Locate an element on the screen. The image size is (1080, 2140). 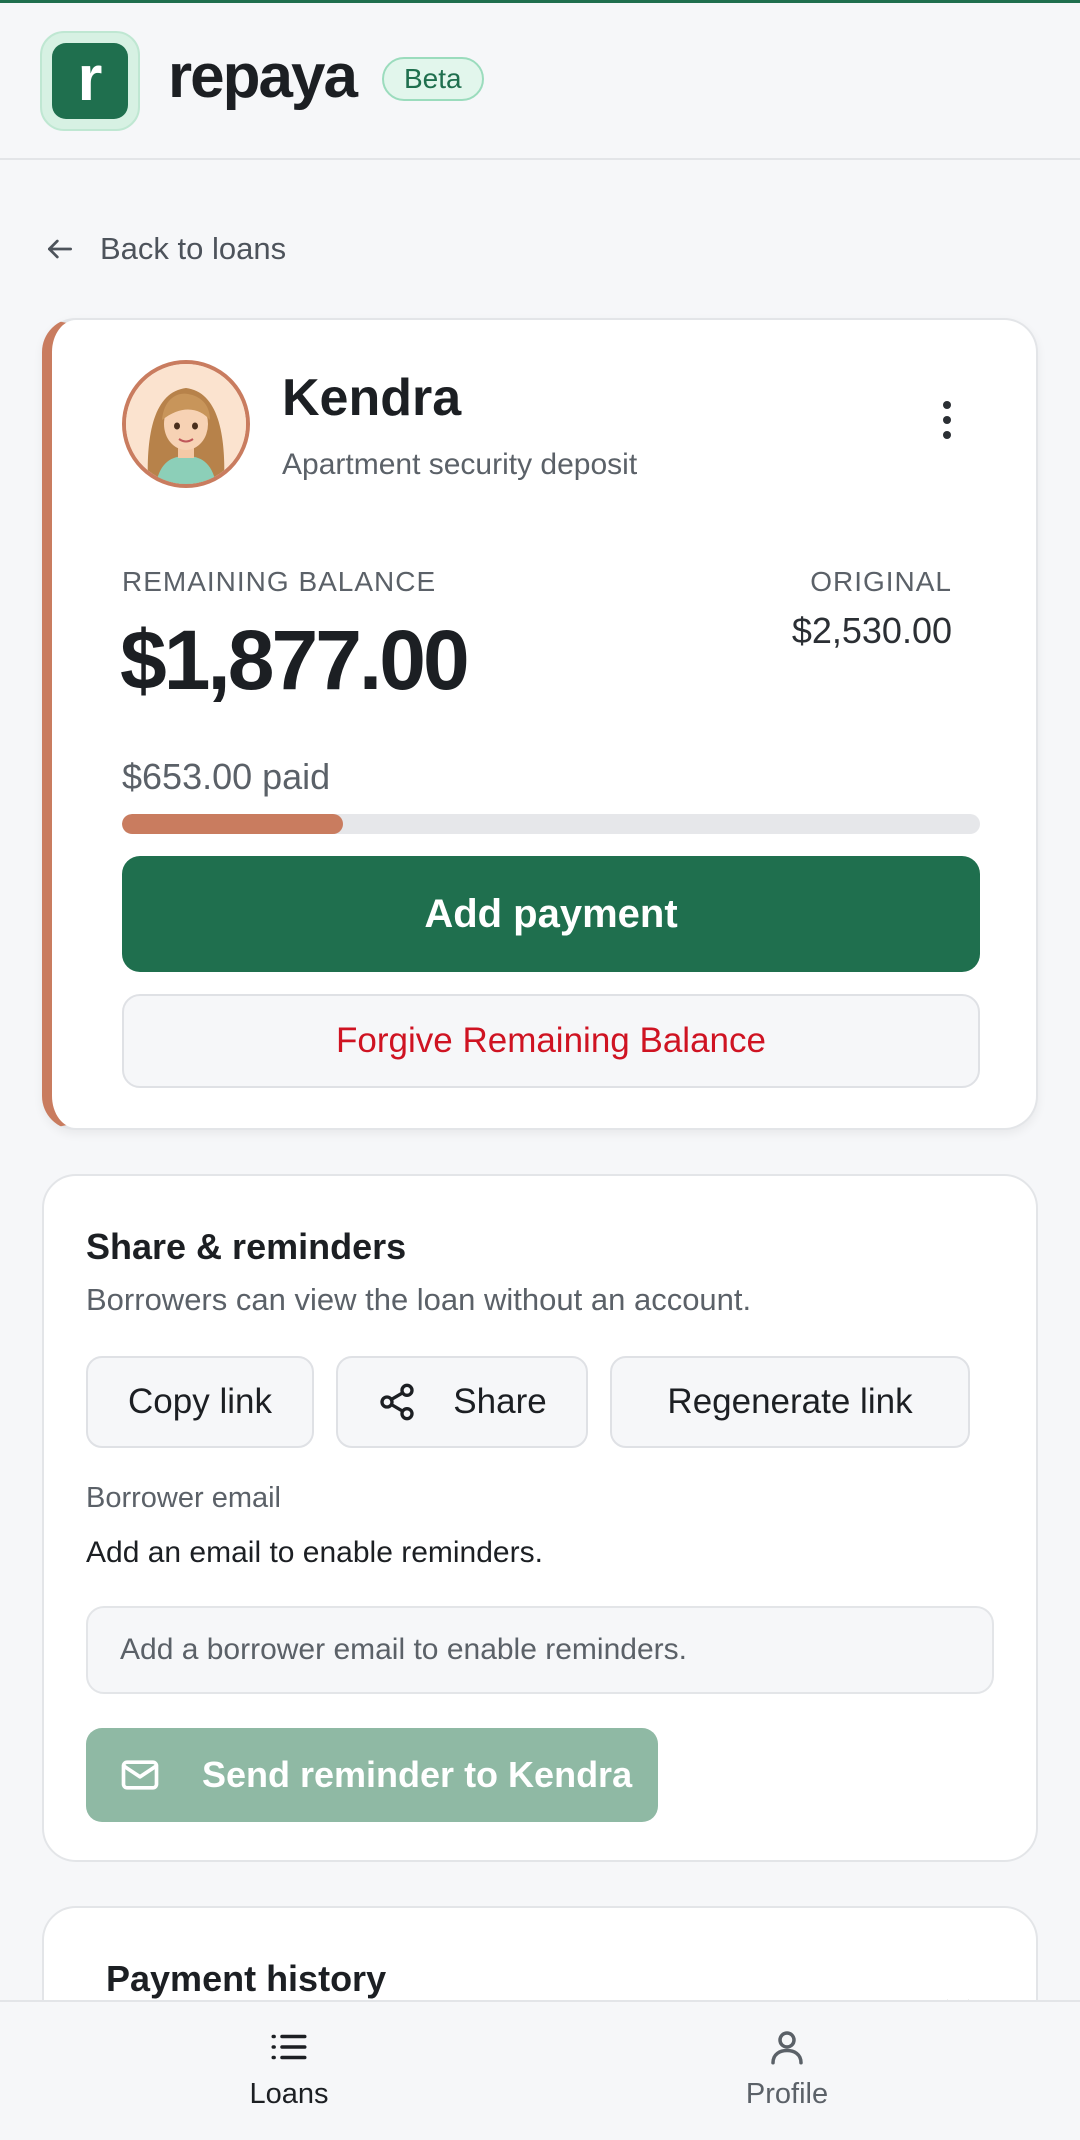
repayment-progress-bar is located at coordinates (551, 824).